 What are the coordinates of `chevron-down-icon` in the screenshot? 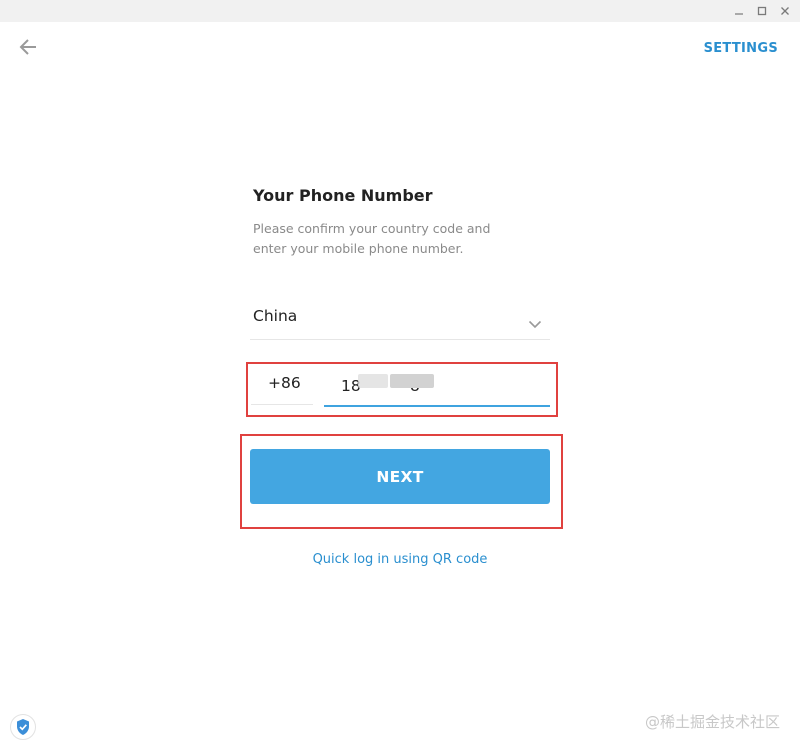 It's located at (535, 323).